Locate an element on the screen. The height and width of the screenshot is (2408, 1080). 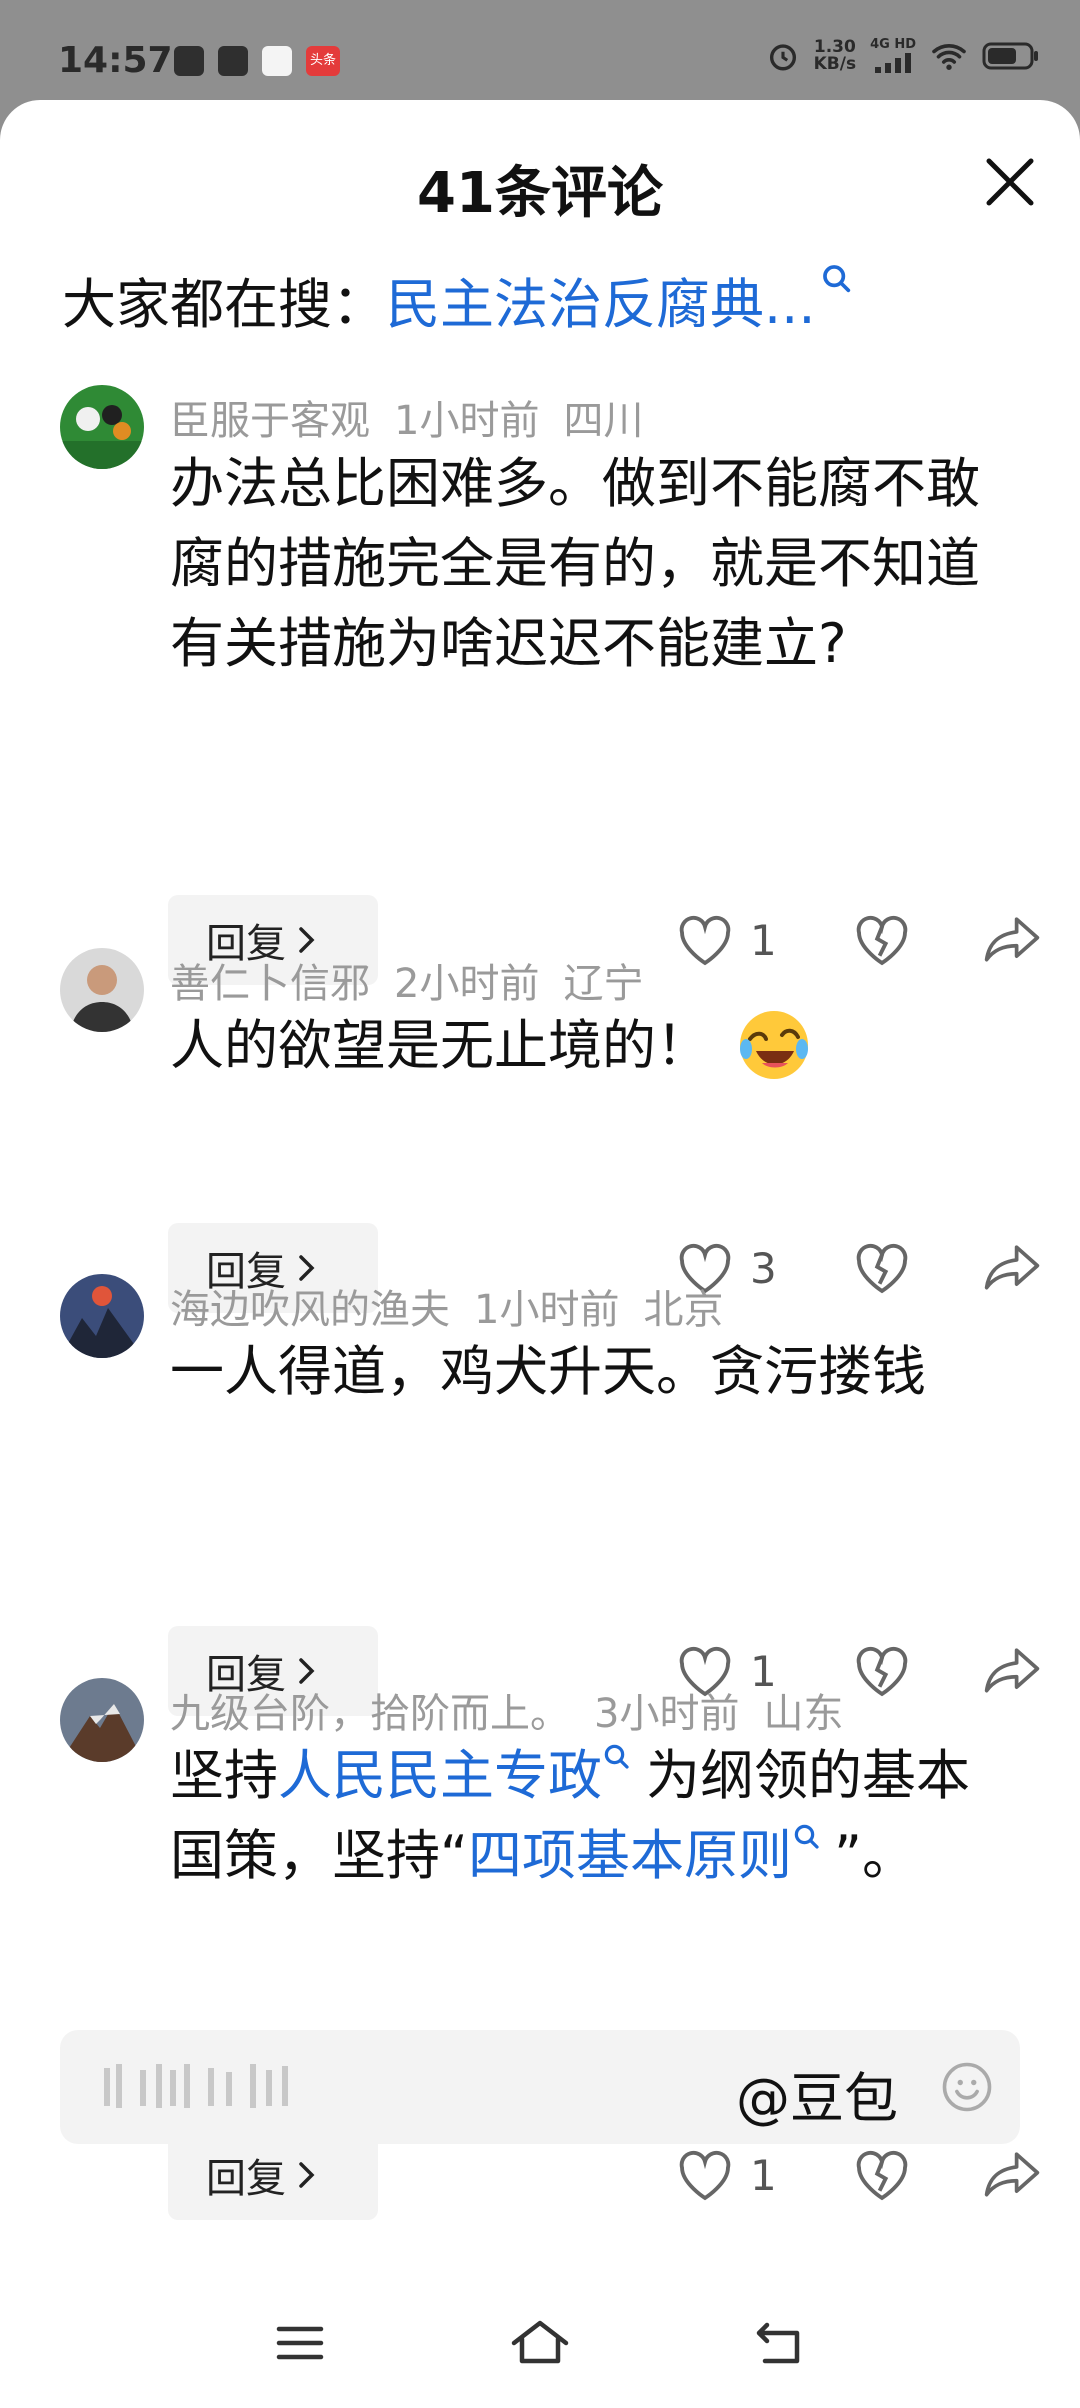
comment-text: 一人得道，鸡犬升天。贪污搂钱 is located at coordinates (548, 1371).